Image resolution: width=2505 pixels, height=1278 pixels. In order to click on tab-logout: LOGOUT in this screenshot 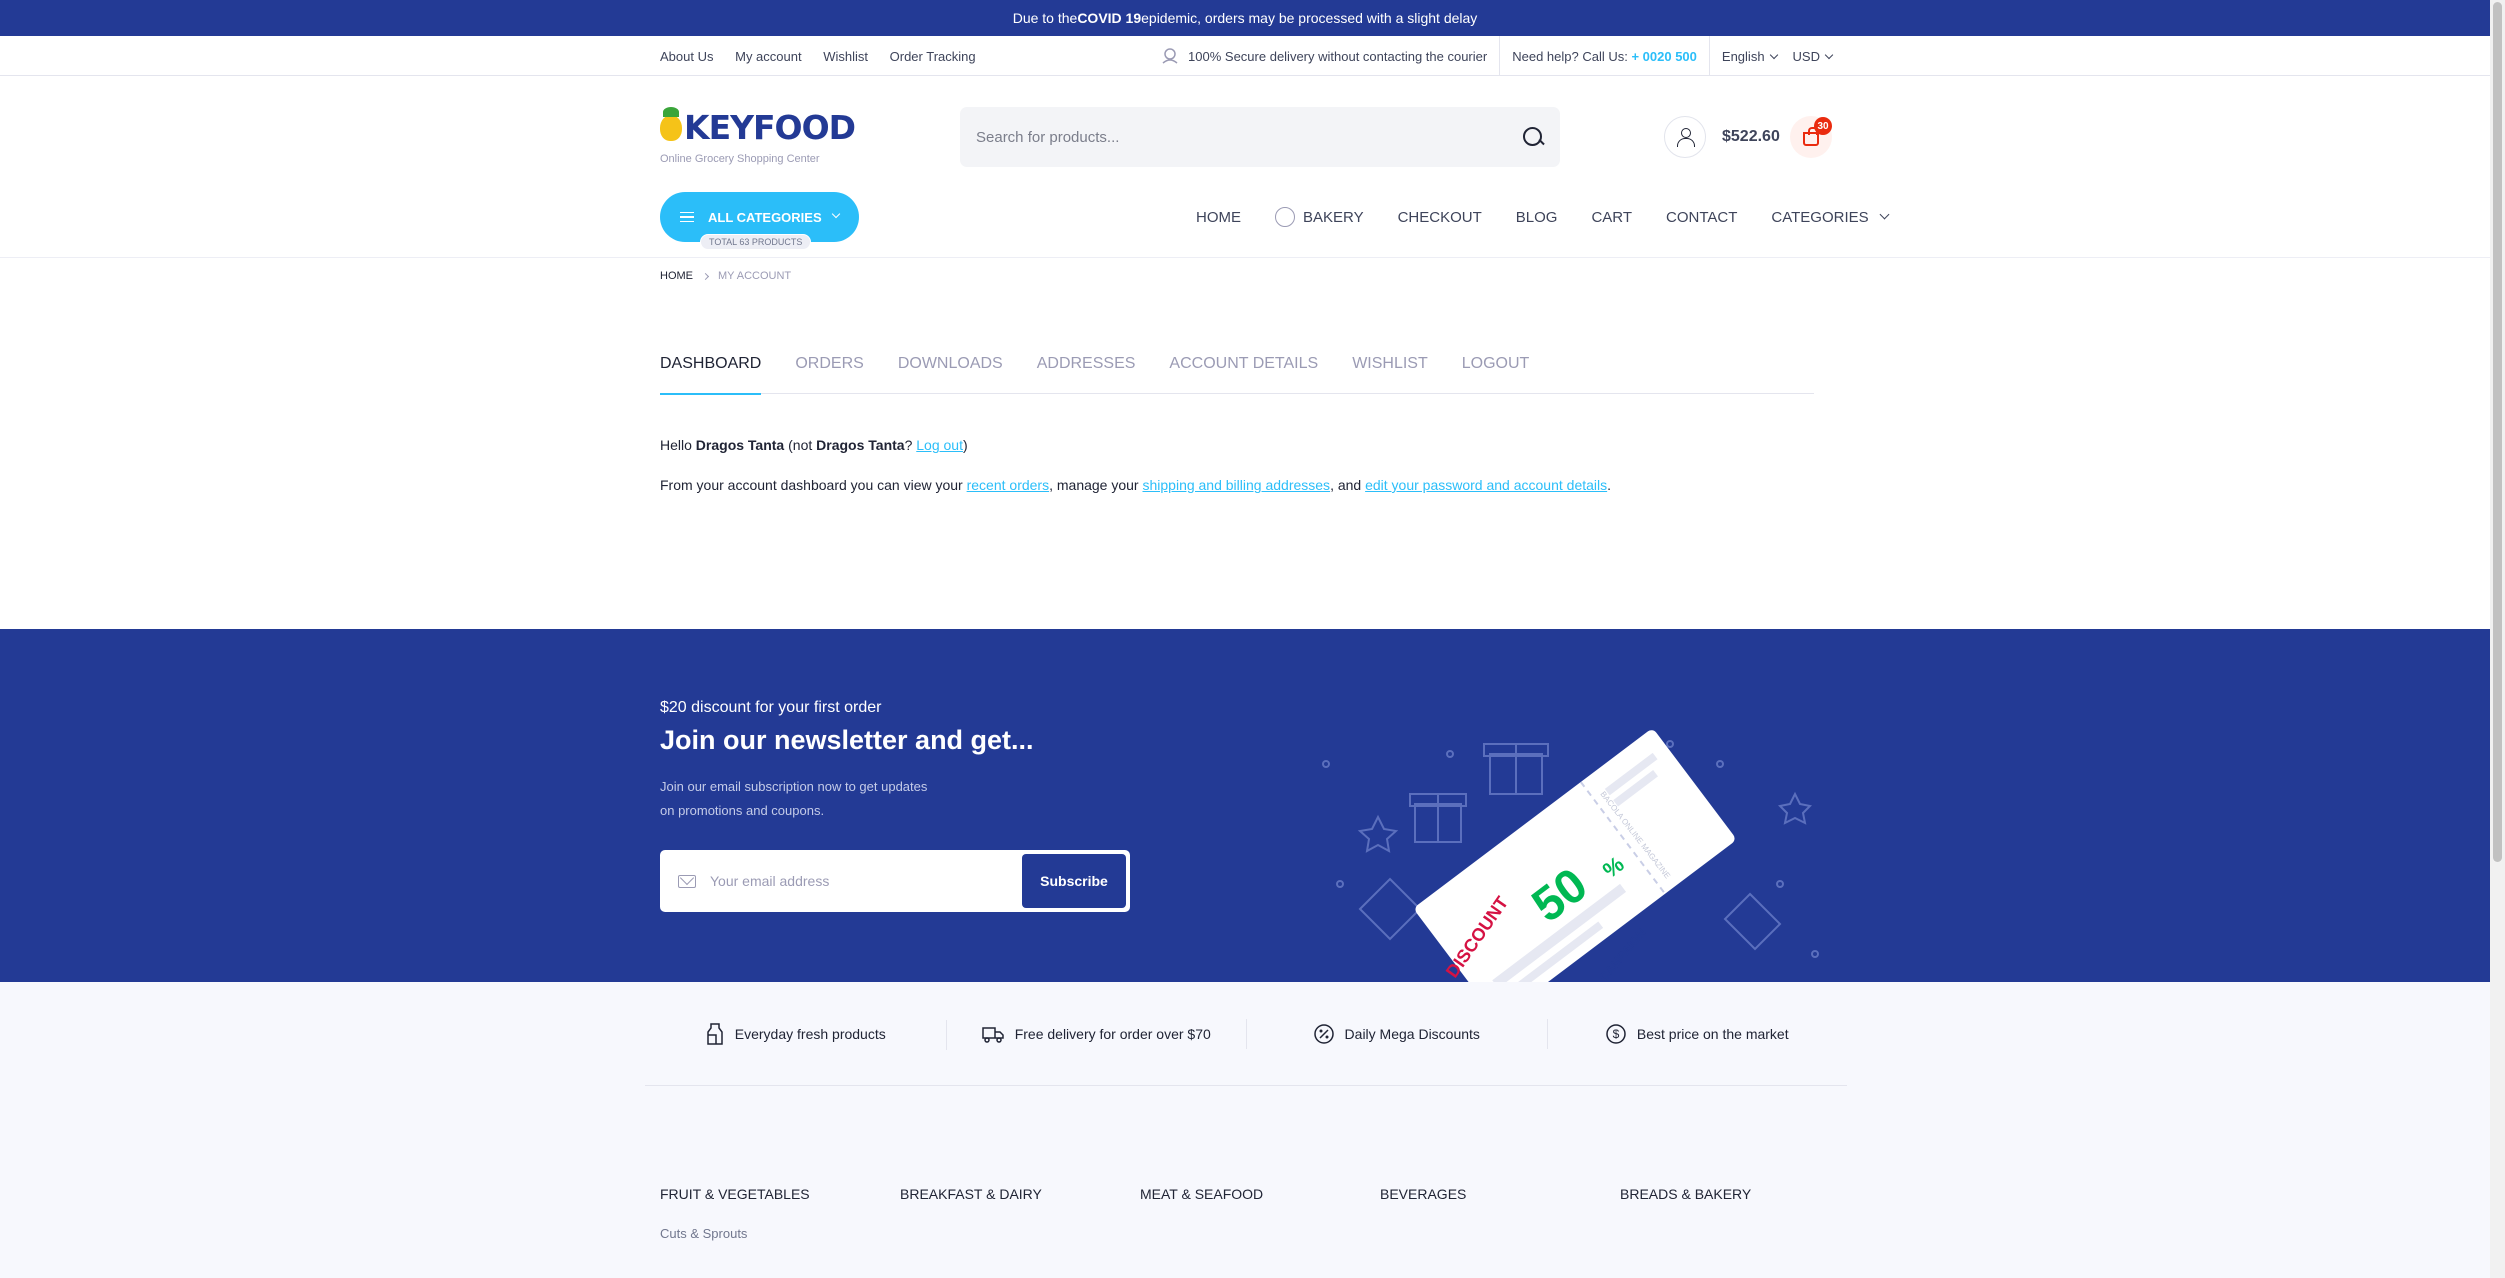, I will do `click(1496, 374)`.